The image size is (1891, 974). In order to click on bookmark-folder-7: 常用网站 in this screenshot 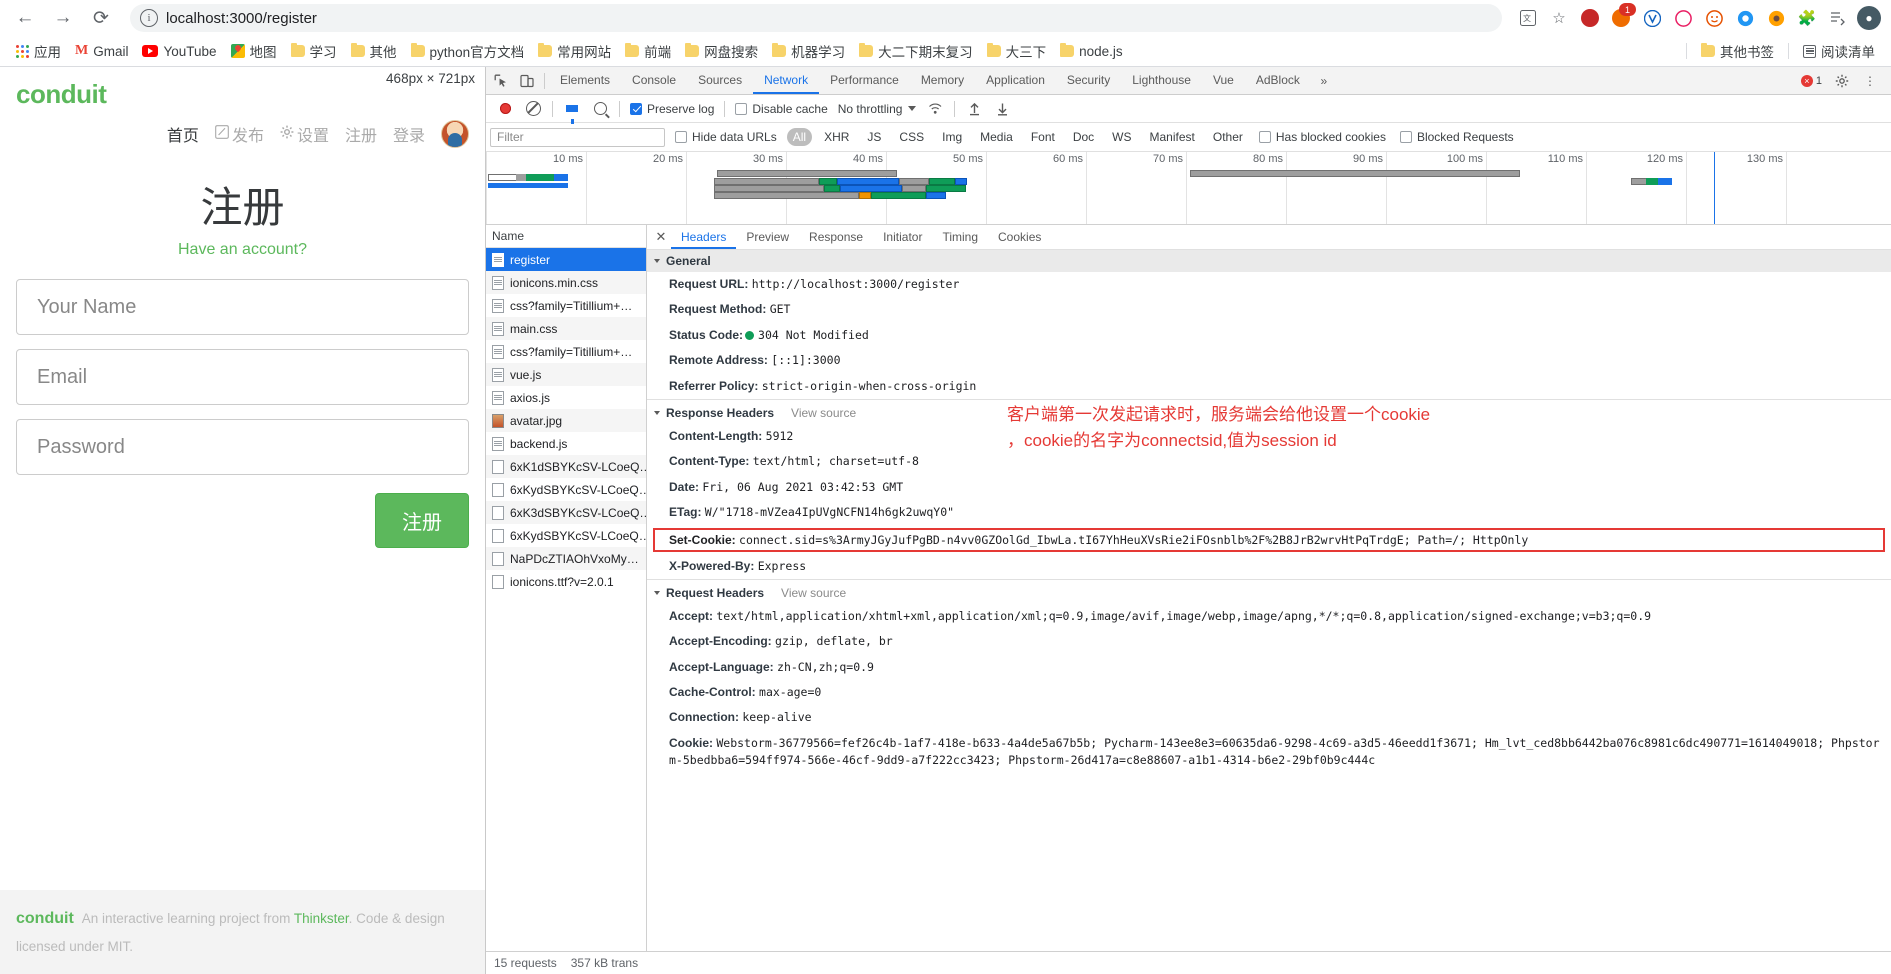, I will do `click(574, 51)`.